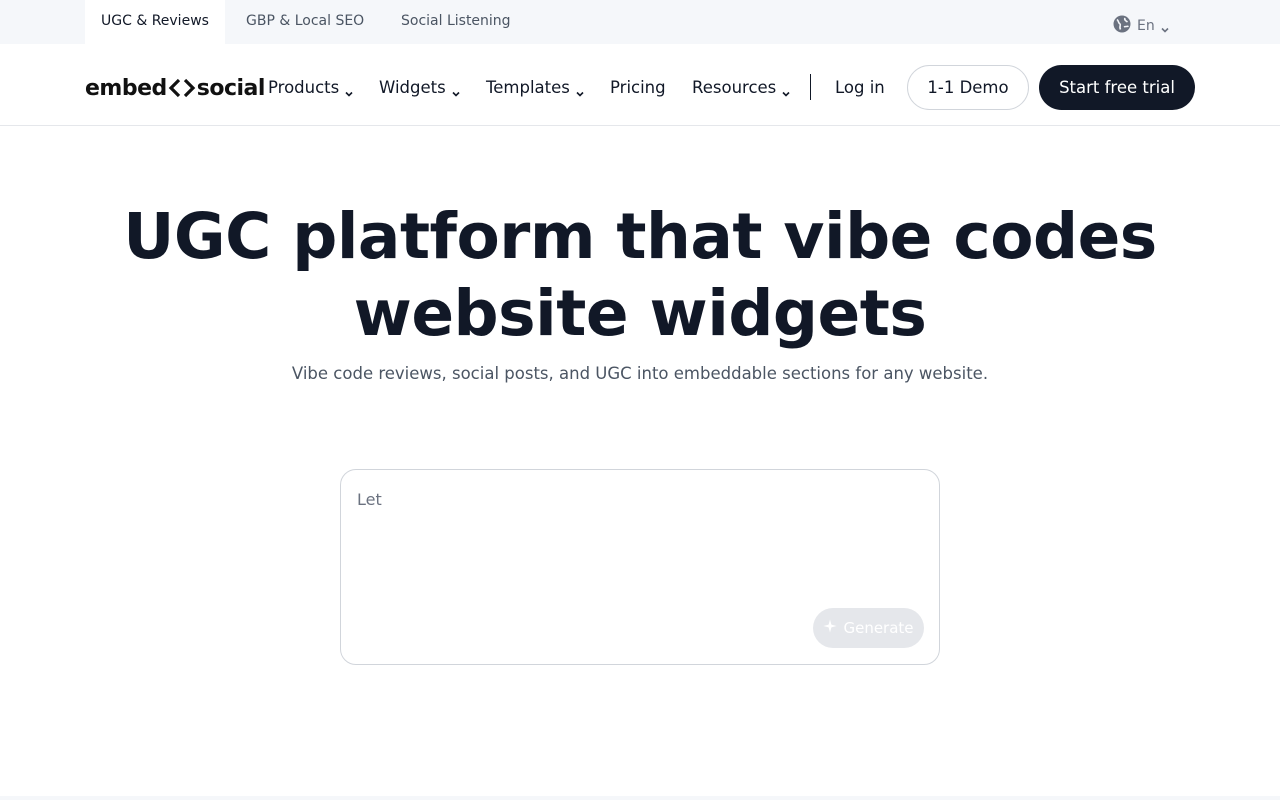 The width and height of the screenshot is (1280, 800). What do you see at coordinates (734, 87) in the screenshot?
I see `nav-resources-label: Resources` at bounding box center [734, 87].